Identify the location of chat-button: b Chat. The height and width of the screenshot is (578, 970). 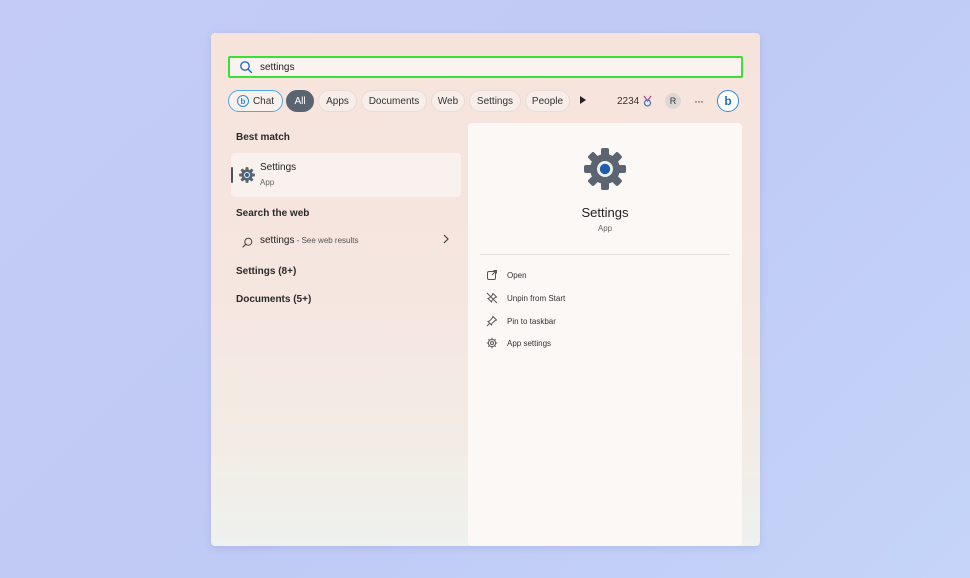
(255, 101).